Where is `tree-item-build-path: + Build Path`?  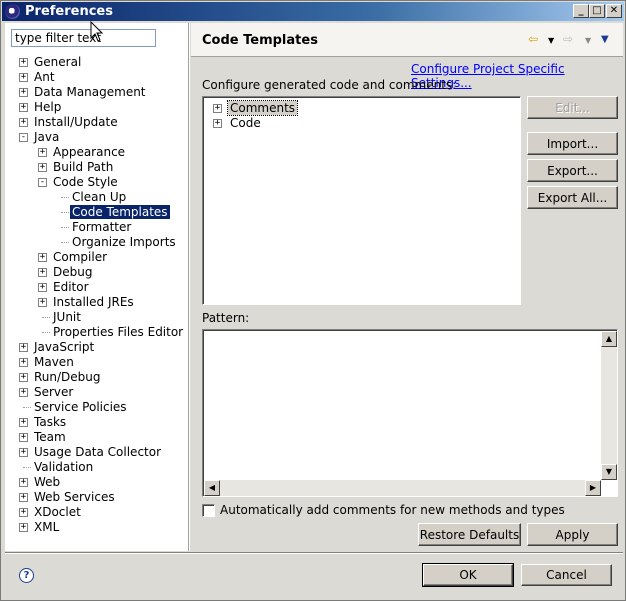 tree-item-build-path: + Build Path is located at coordinates (111, 167).